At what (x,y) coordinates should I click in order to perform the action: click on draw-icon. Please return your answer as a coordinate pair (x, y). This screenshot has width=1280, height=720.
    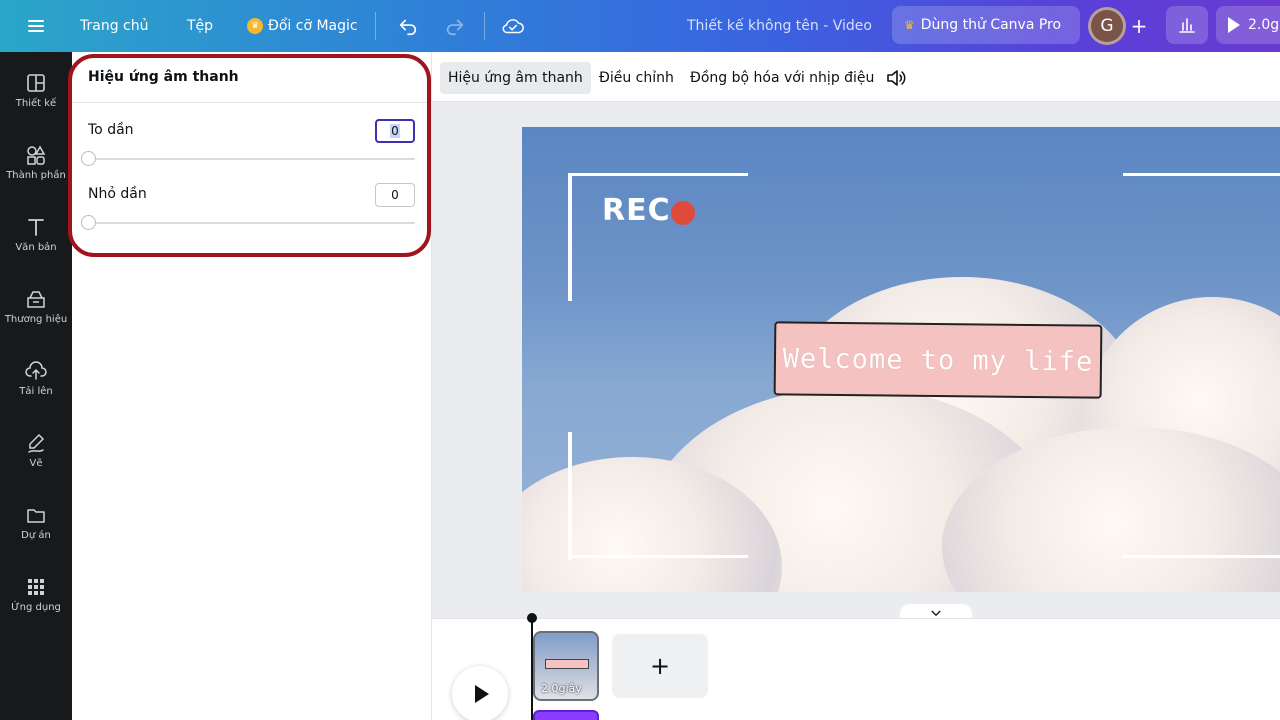
    Looking at the image, I should click on (36, 443).